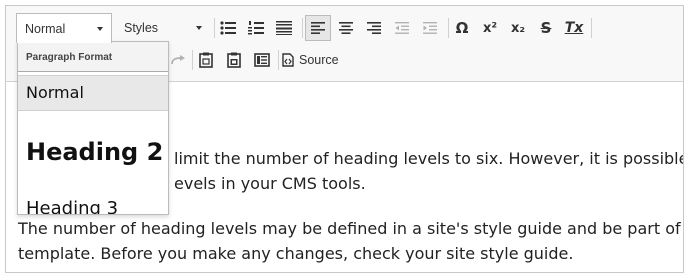 This screenshot has width=689, height=277. I want to click on indent-button, so click(430, 28).